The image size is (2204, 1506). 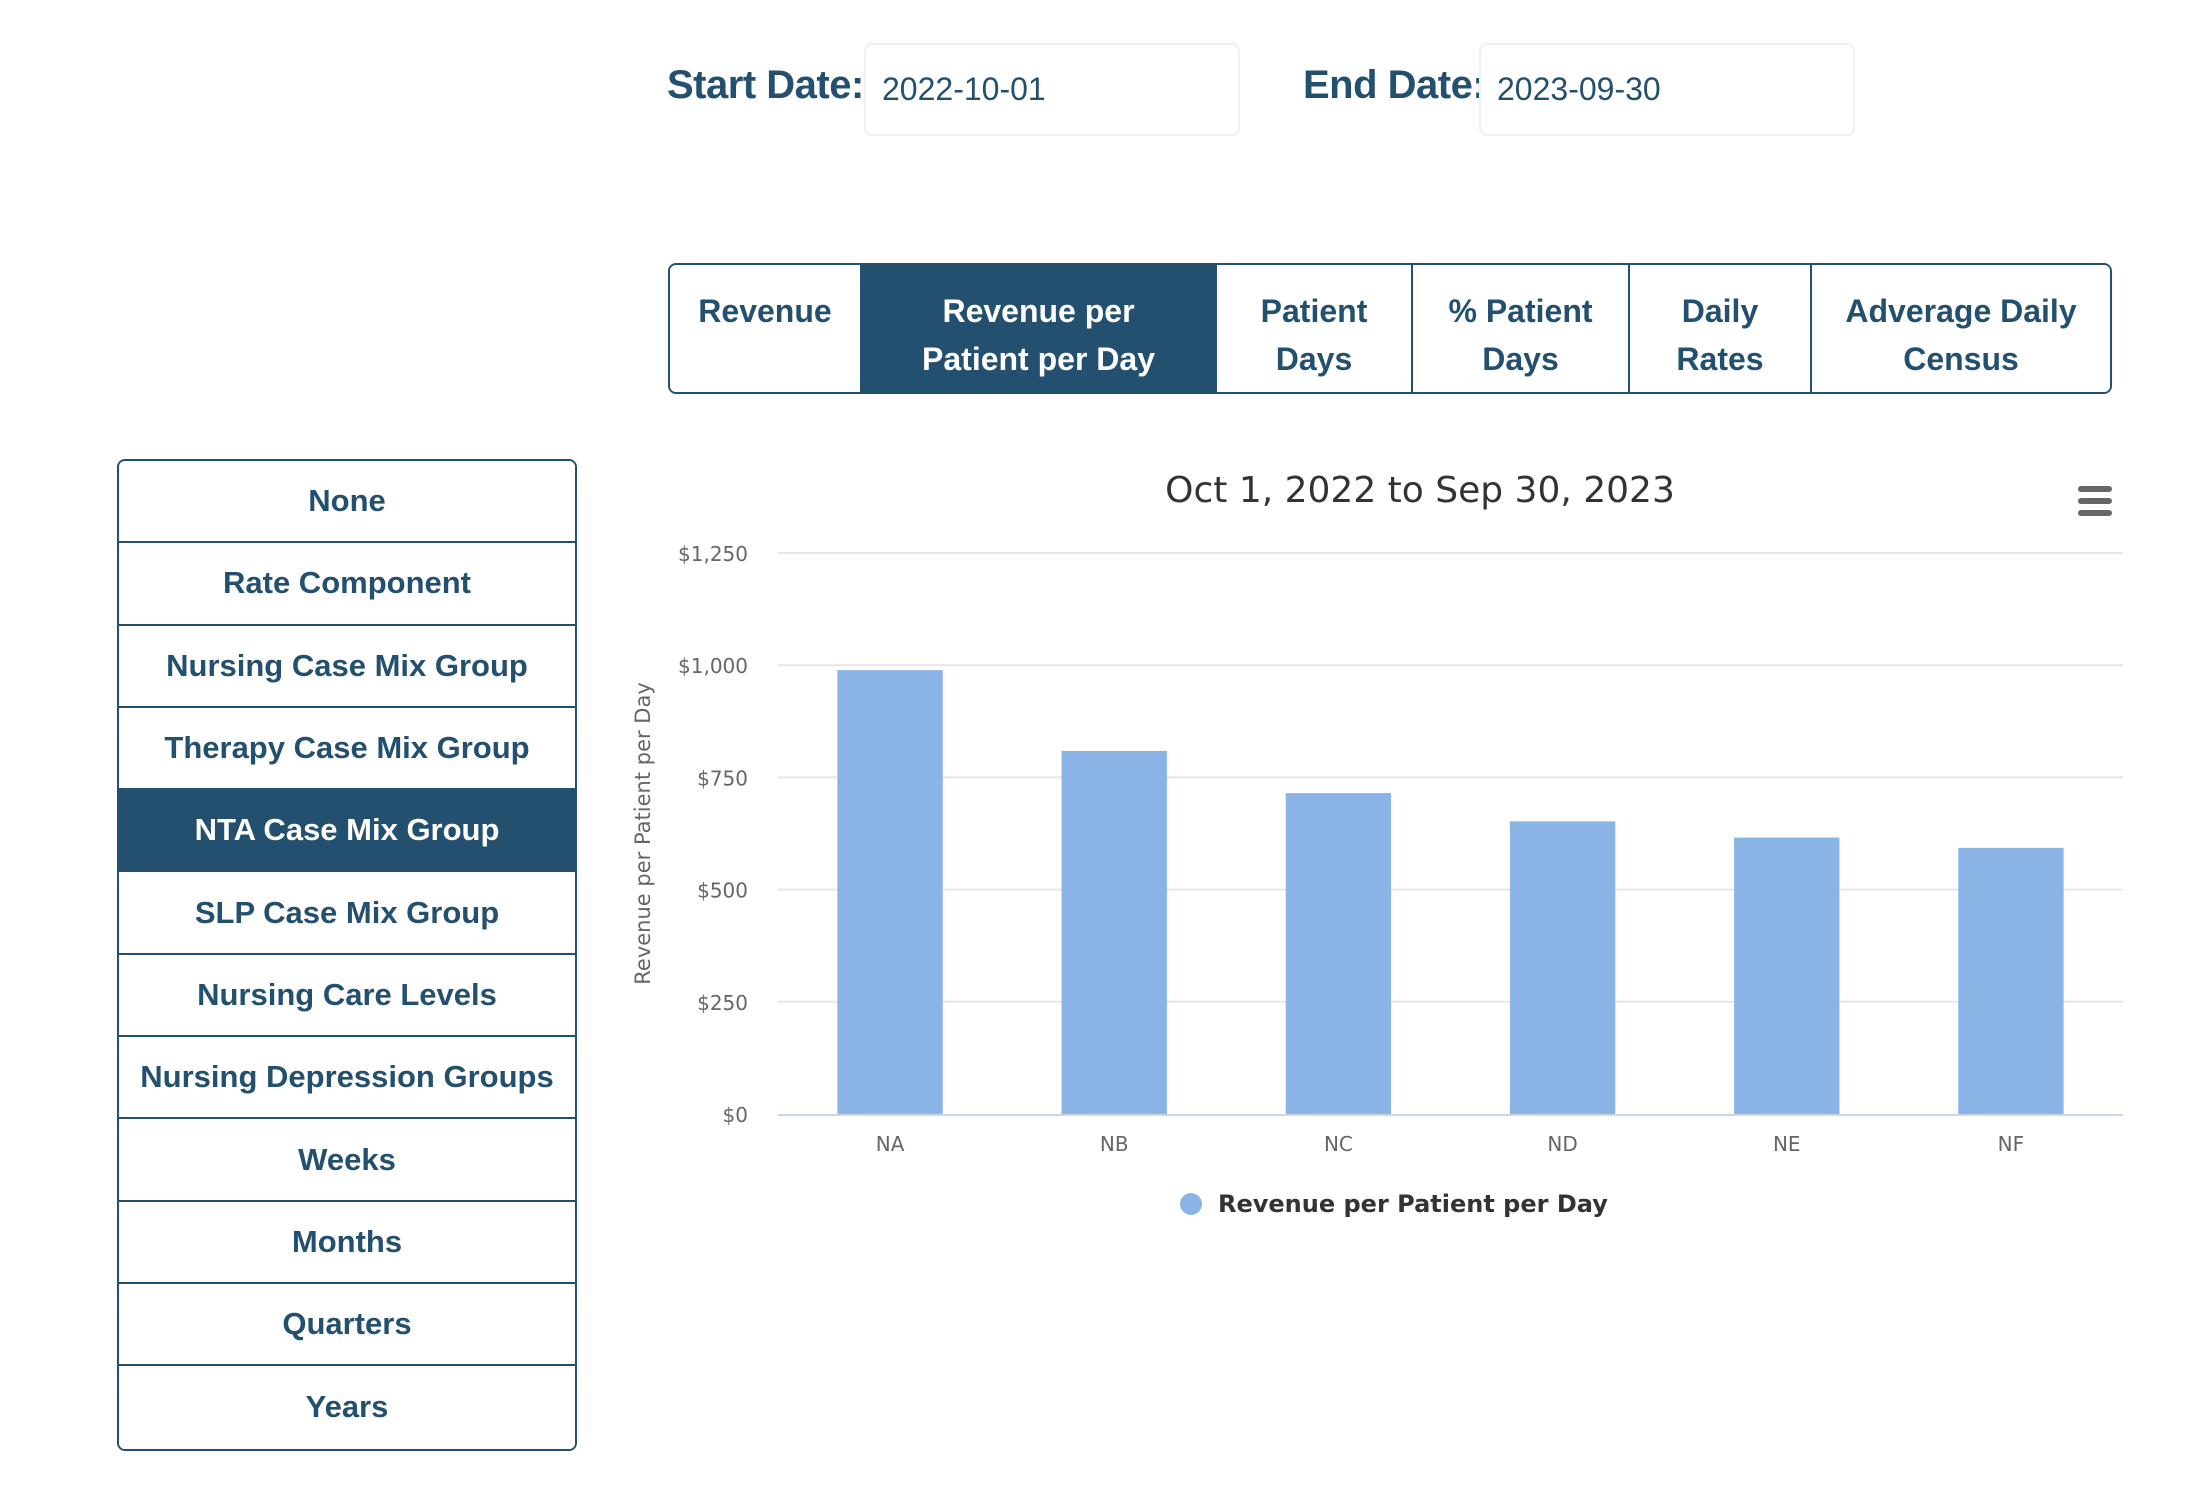 What do you see at coordinates (1338, 1144) in the screenshot?
I see `x-tick-label: NC` at bounding box center [1338, 1144].